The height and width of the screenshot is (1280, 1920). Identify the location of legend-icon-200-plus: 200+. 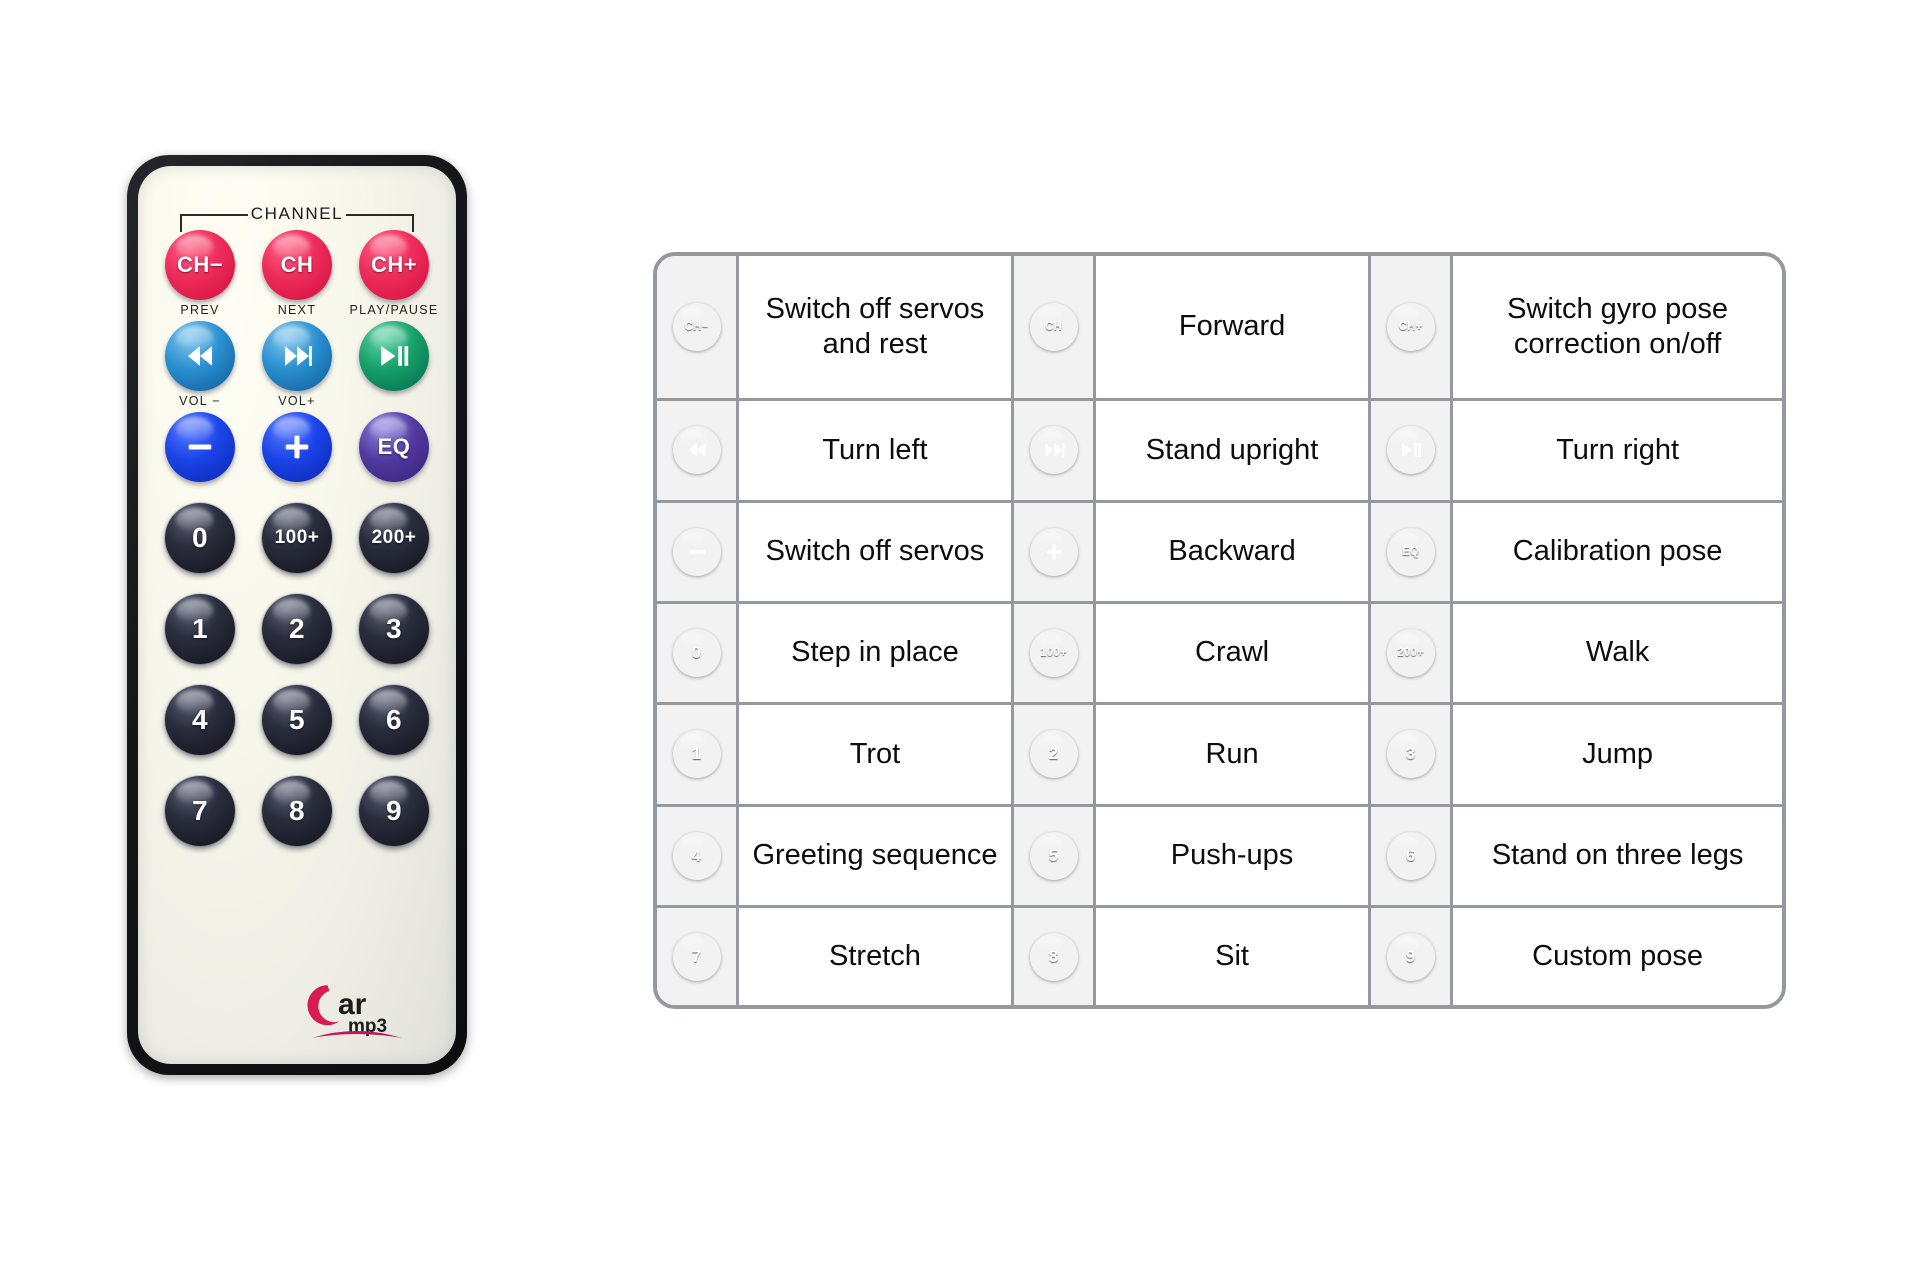
(1411, 653).